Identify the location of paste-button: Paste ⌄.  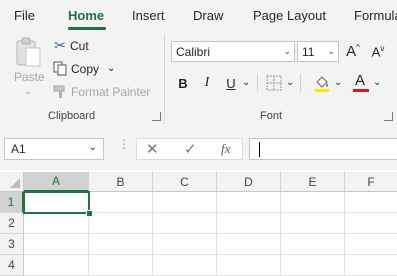
(28, 68).